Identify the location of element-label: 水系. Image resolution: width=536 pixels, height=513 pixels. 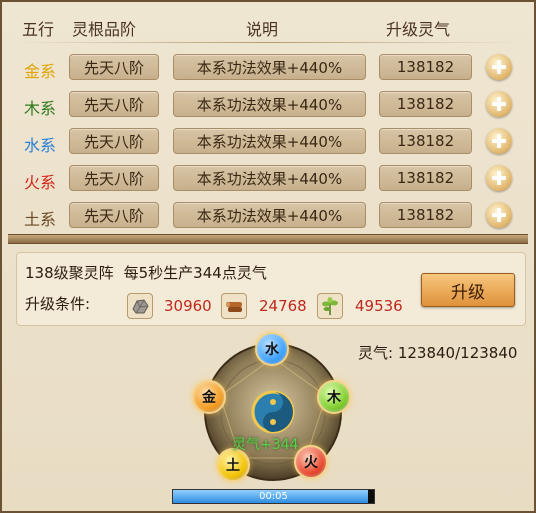
(40, 145).